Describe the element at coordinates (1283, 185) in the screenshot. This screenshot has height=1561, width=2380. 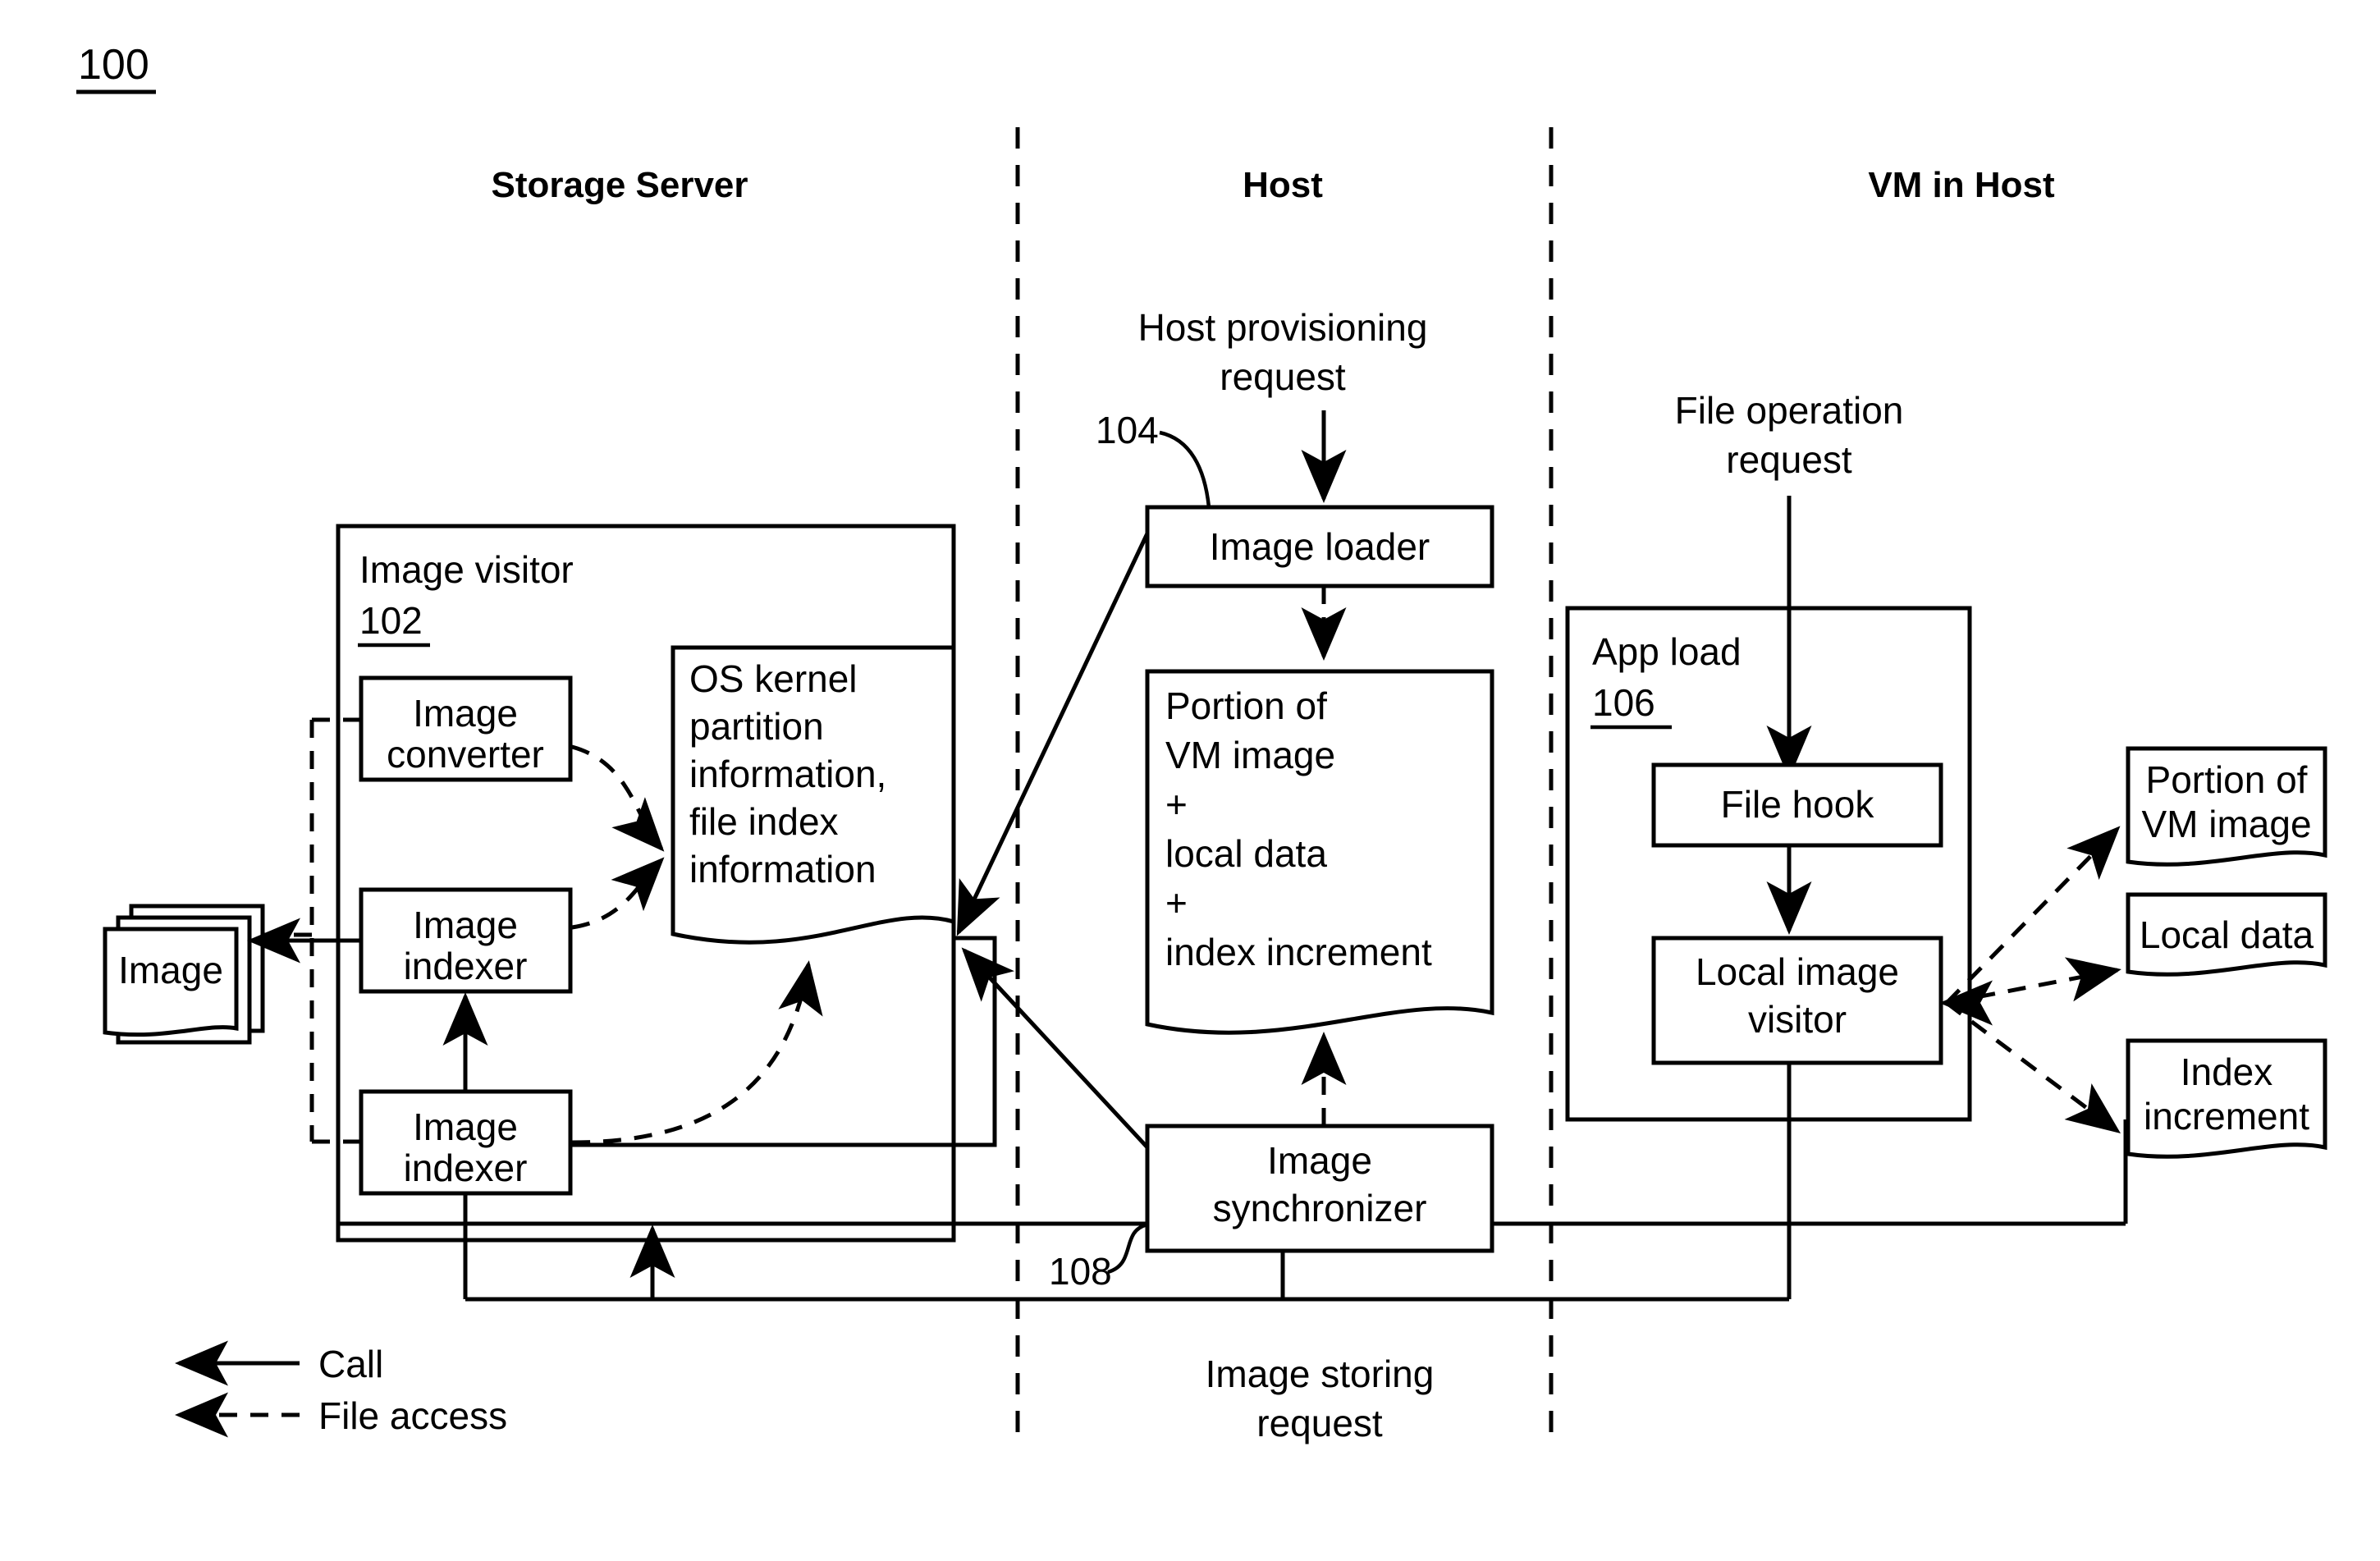
I see `column-header-host: Host` at that location.